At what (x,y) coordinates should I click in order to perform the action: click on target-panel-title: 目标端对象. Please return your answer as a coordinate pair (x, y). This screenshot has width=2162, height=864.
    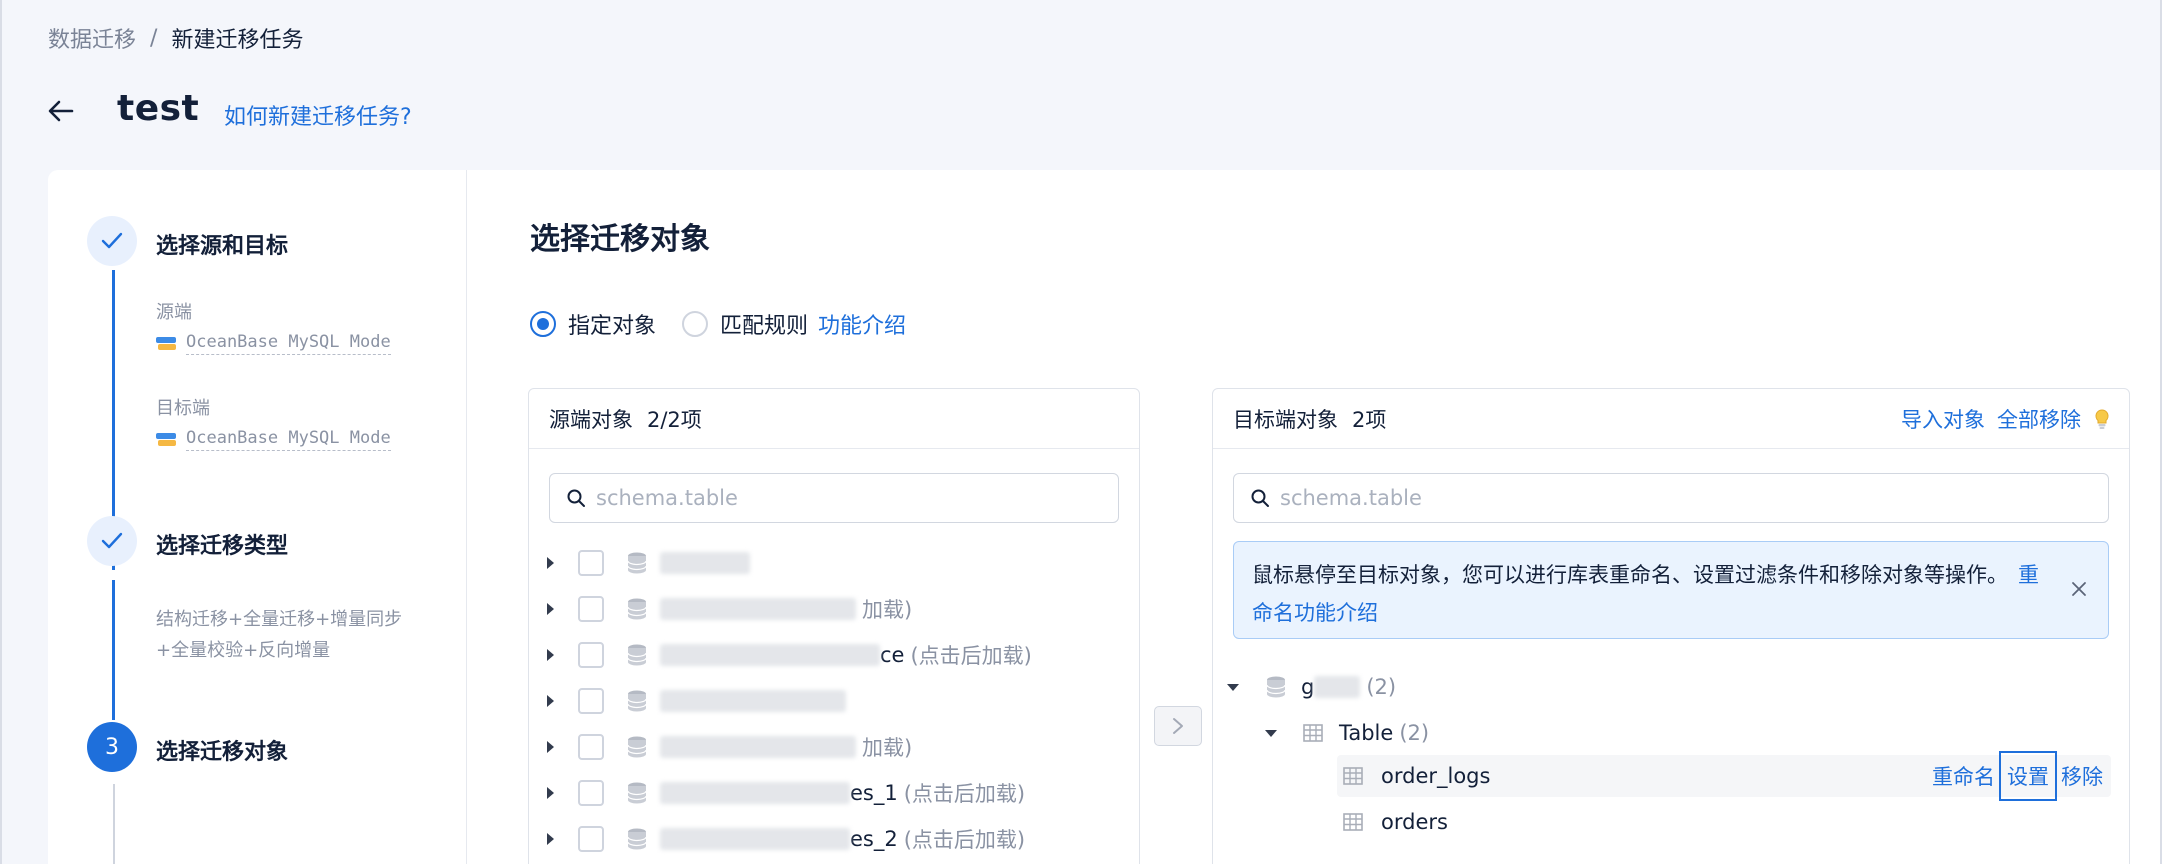
    Looking at the image, I should click on (1285, 419).